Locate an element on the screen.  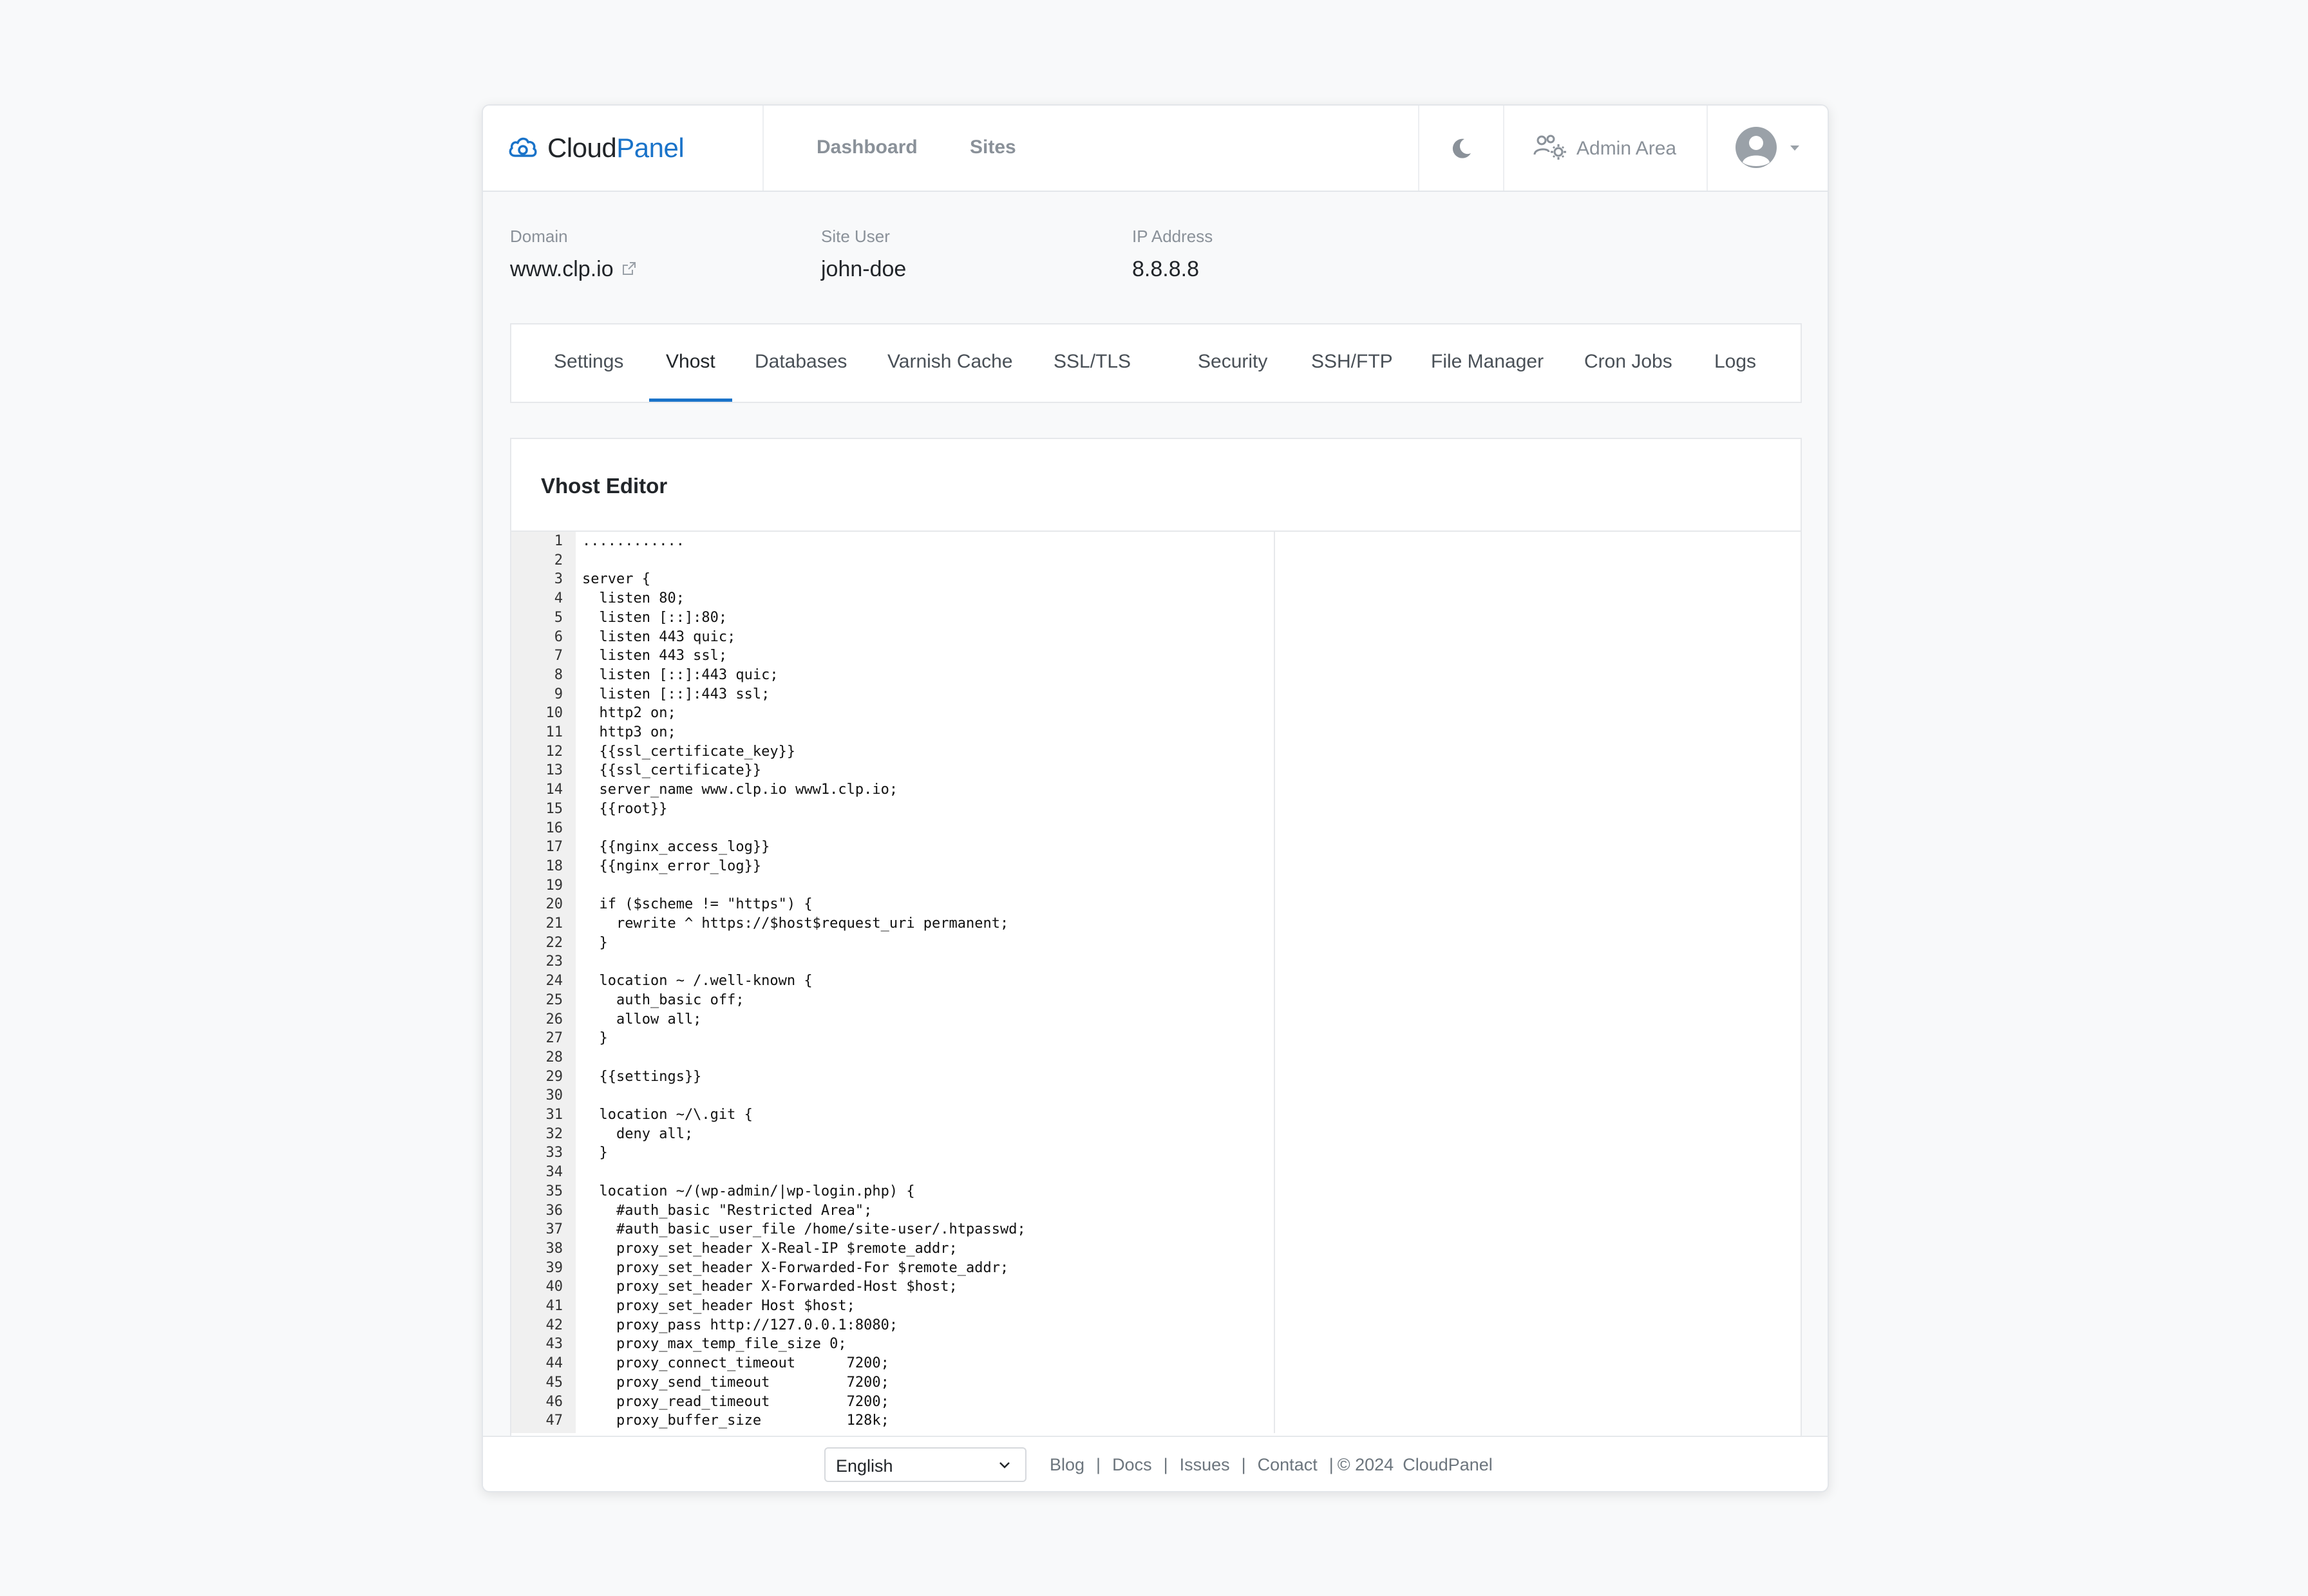
code-text: location ~/(wp-admin/|wp-login.php) { is located at coordinates (749, 1191).